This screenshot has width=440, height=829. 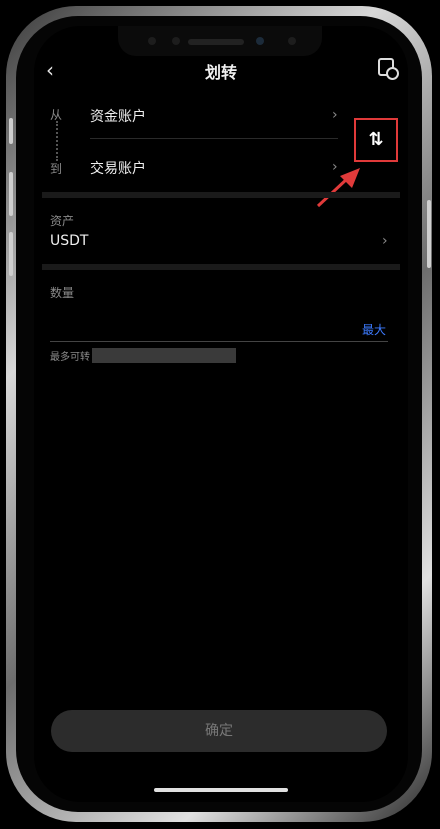 I want to click on front-camera, so click(x=260, y=41).